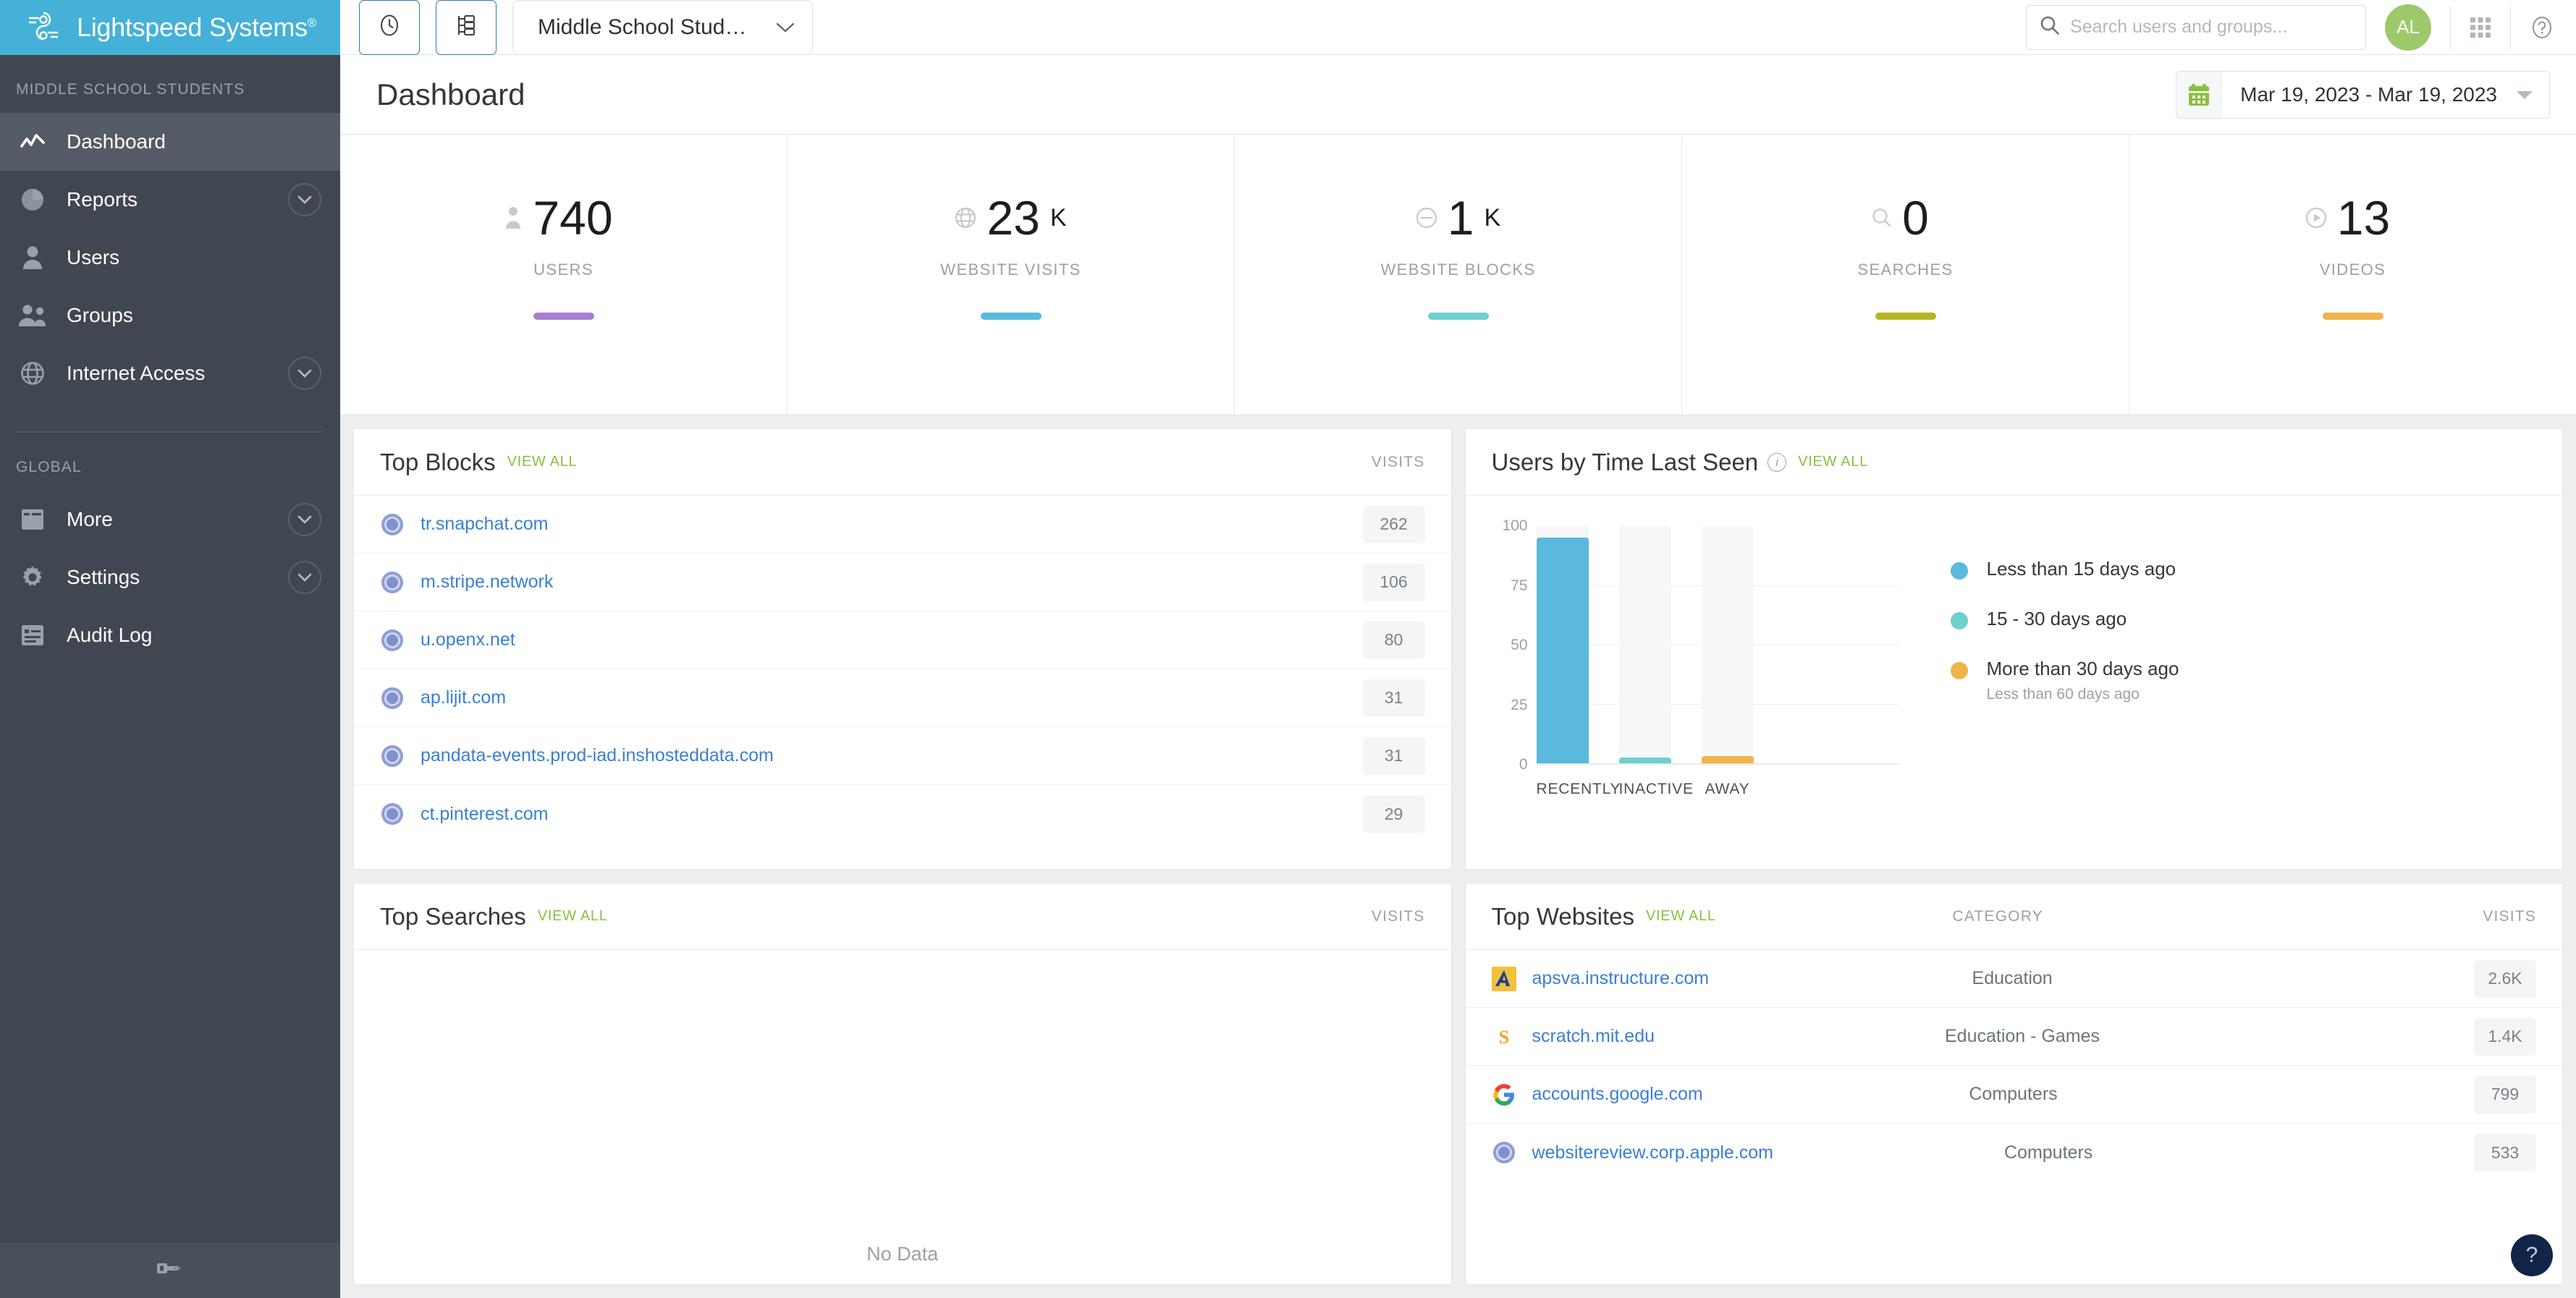 The width and height of the screenshot is (2576, 1298). I want to click on site-link: ct.pinterest.com, so click(484, 814).